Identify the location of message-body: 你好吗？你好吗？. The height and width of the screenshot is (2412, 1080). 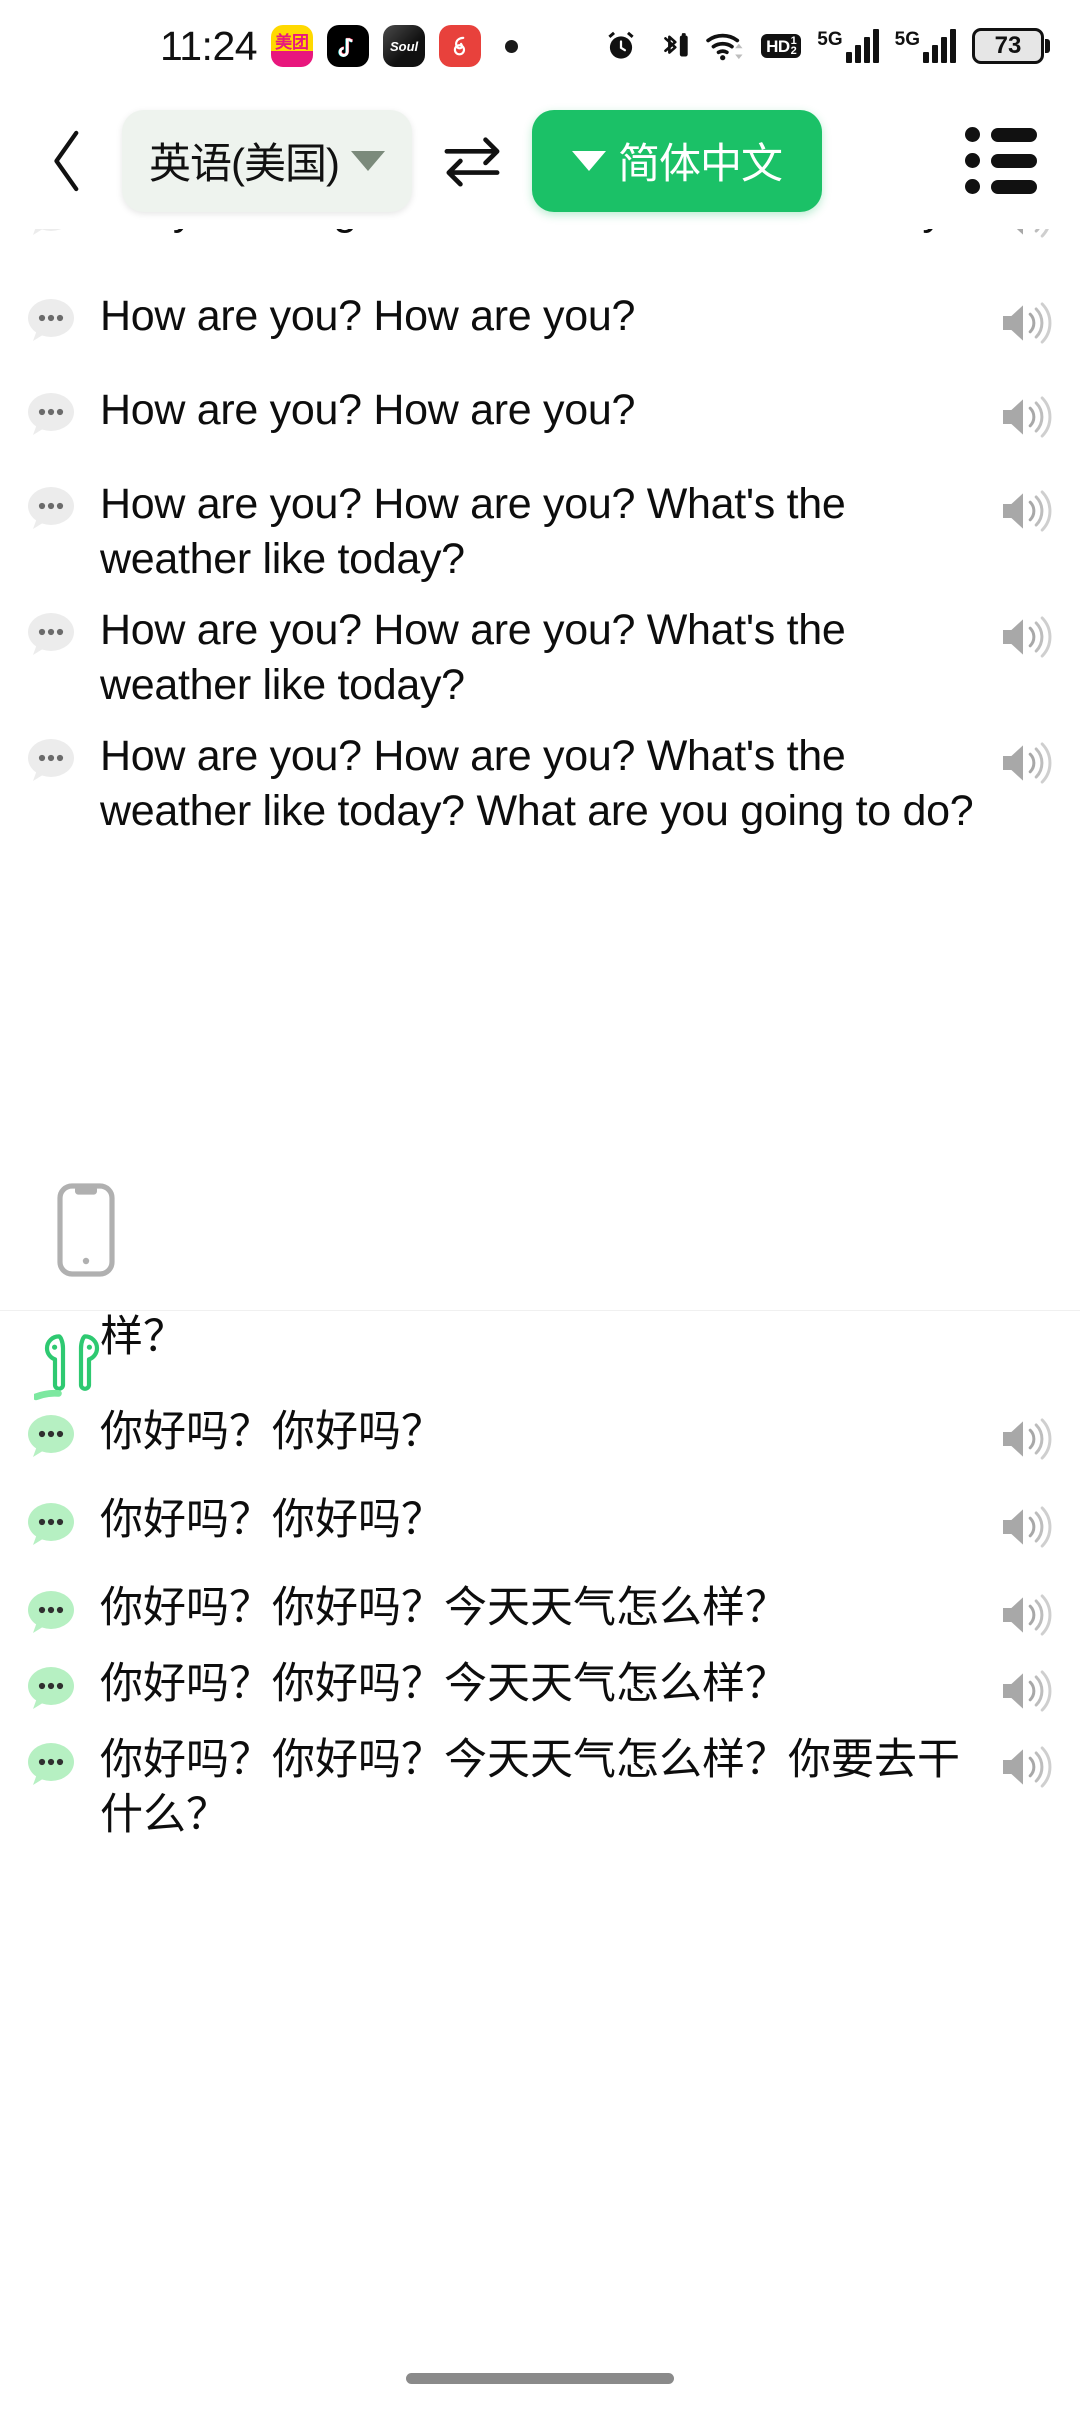
(533, 1432).